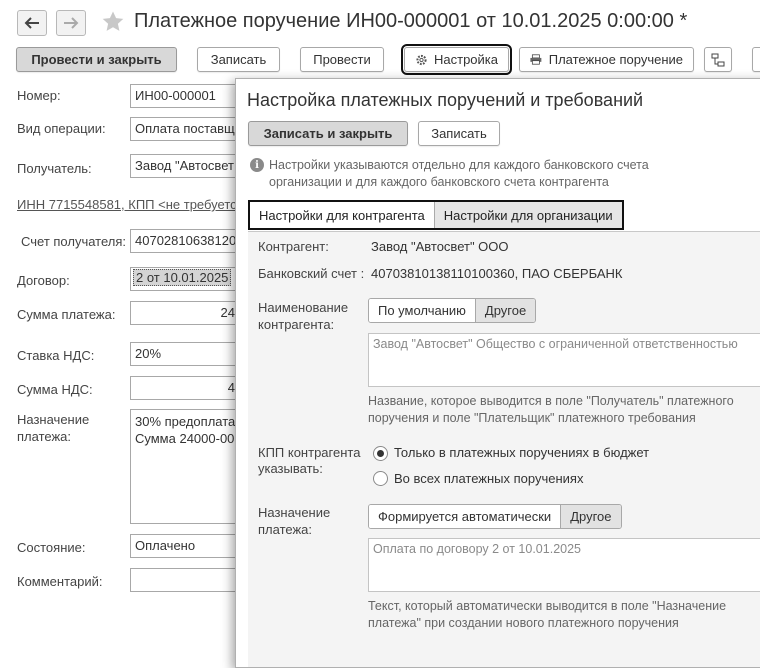 The image size is (760, 668). I want to click on kpp-opt-budget-label: Только в платежных поручениях в бюджет, so click(521, 452).